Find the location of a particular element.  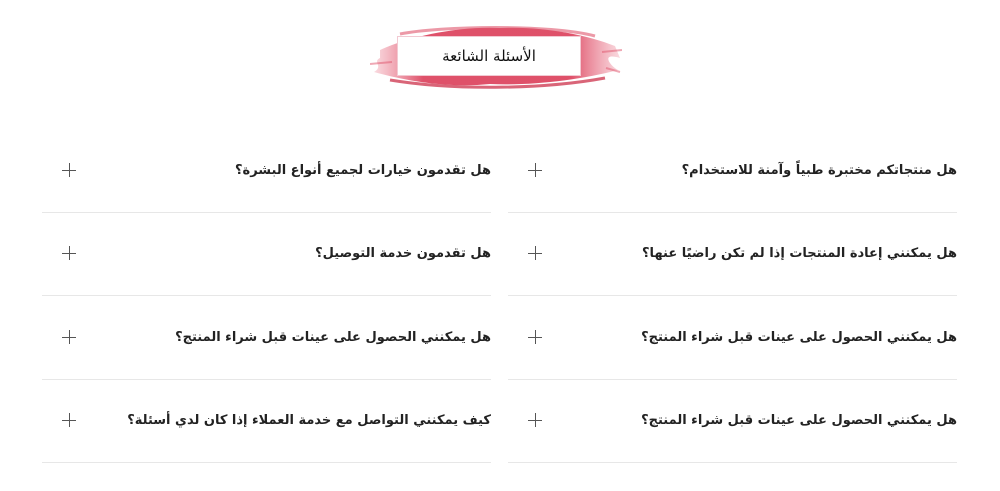

faq-question: هل تقدمون خدمة التوصيل؟ is located at coordinates (403, 254).